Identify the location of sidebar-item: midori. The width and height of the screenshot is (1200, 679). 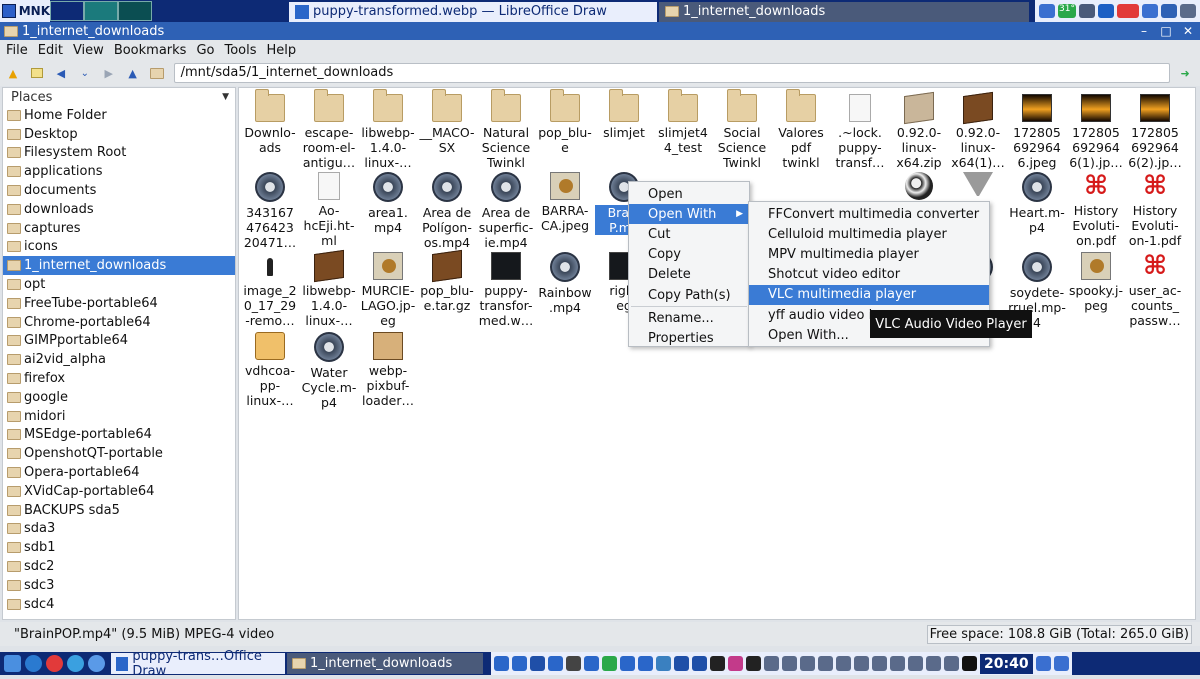
(119, 416).